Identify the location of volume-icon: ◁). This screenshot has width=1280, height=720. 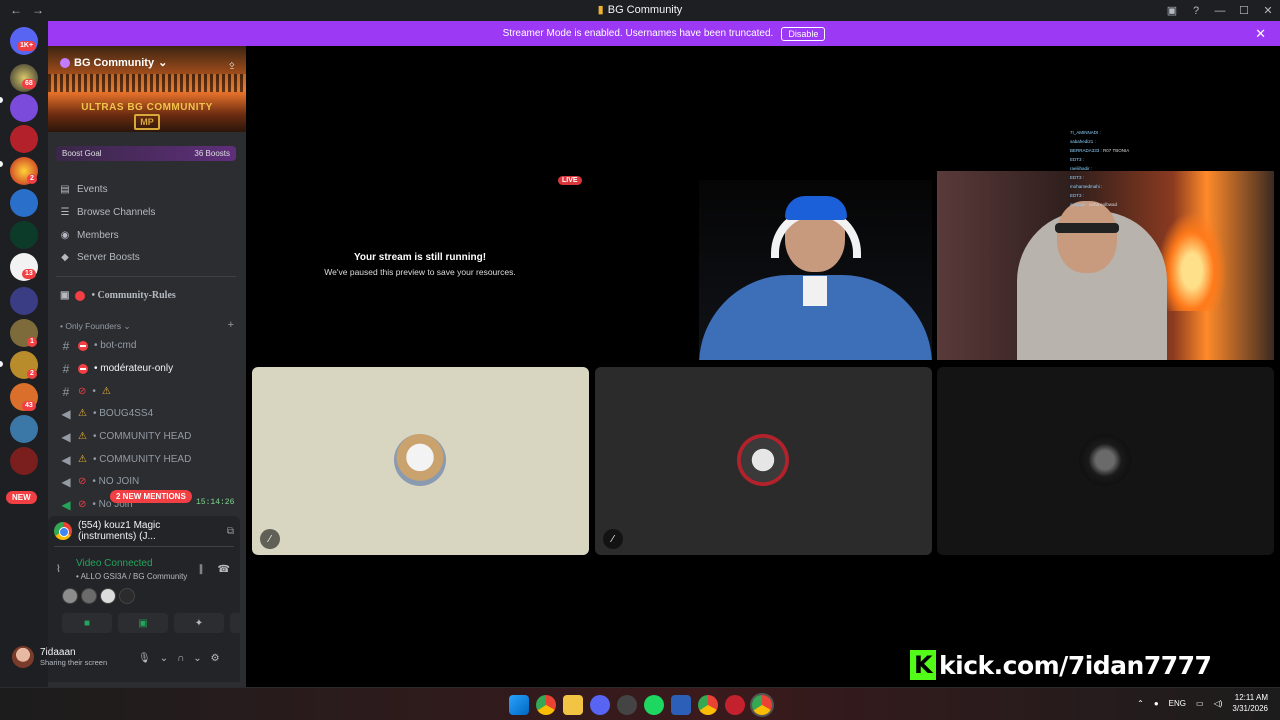
(1218, 703).